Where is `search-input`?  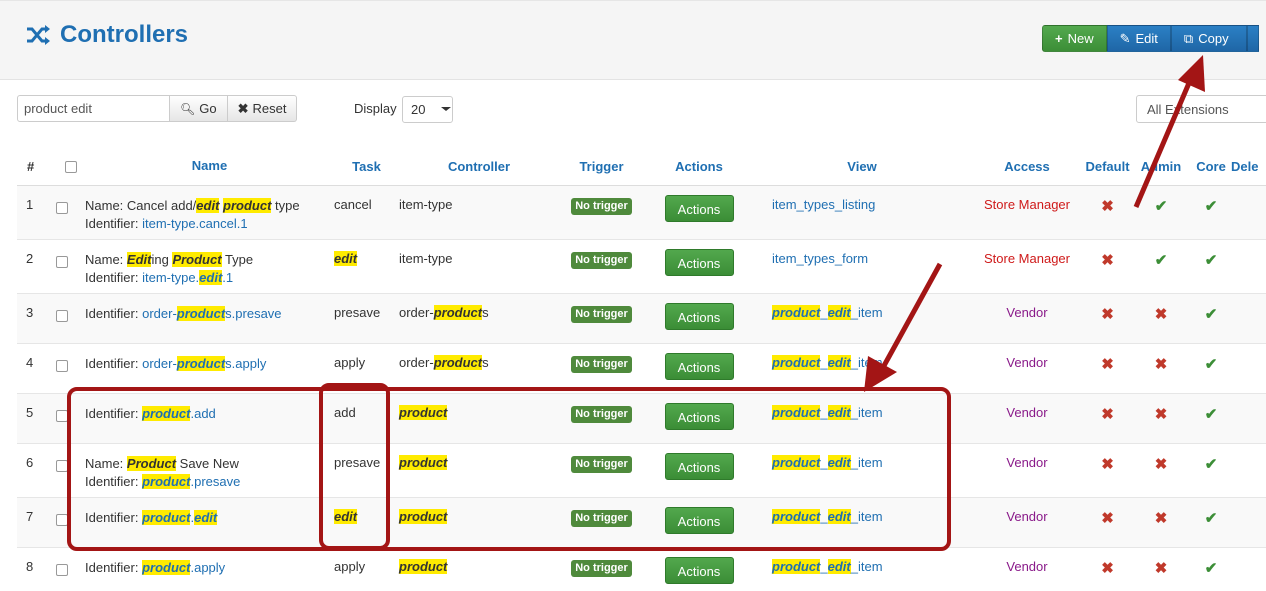 search-input is located at coordinates (93, 108).